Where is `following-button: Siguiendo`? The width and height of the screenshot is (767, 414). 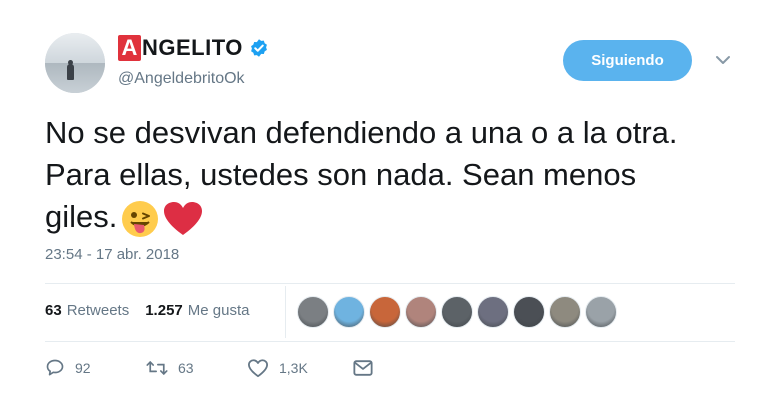
following-button: Siguiendo is located at coordinates (627, 60).